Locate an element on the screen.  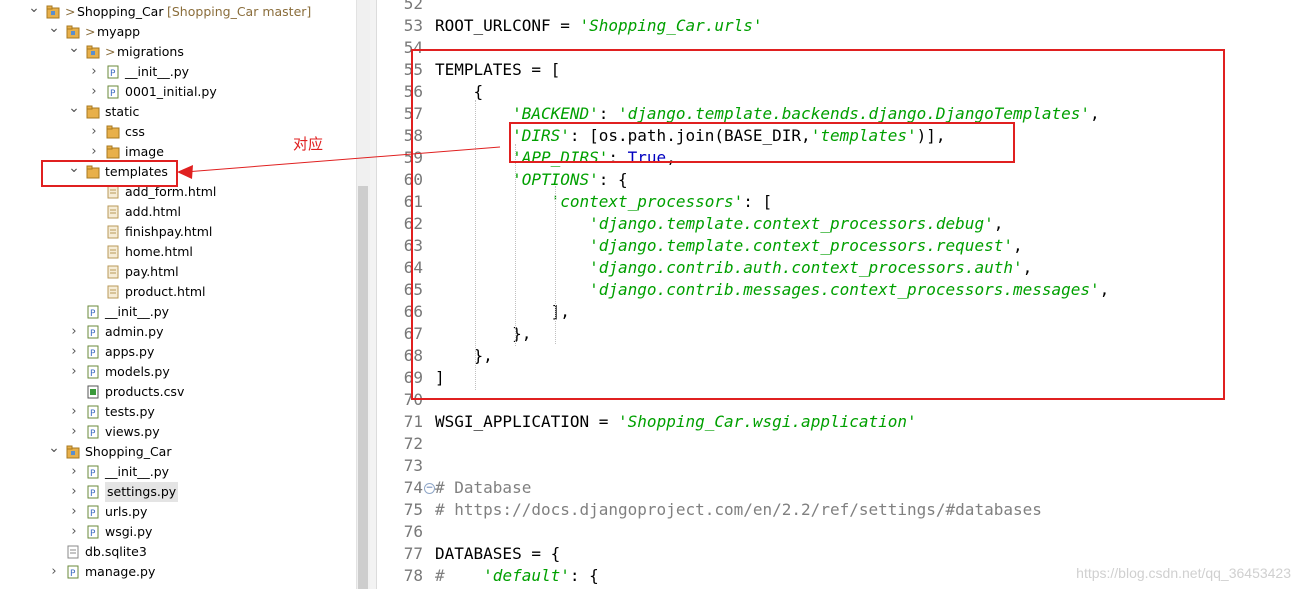
tree-item-label: pay.html is located at coordinates (152, 271).